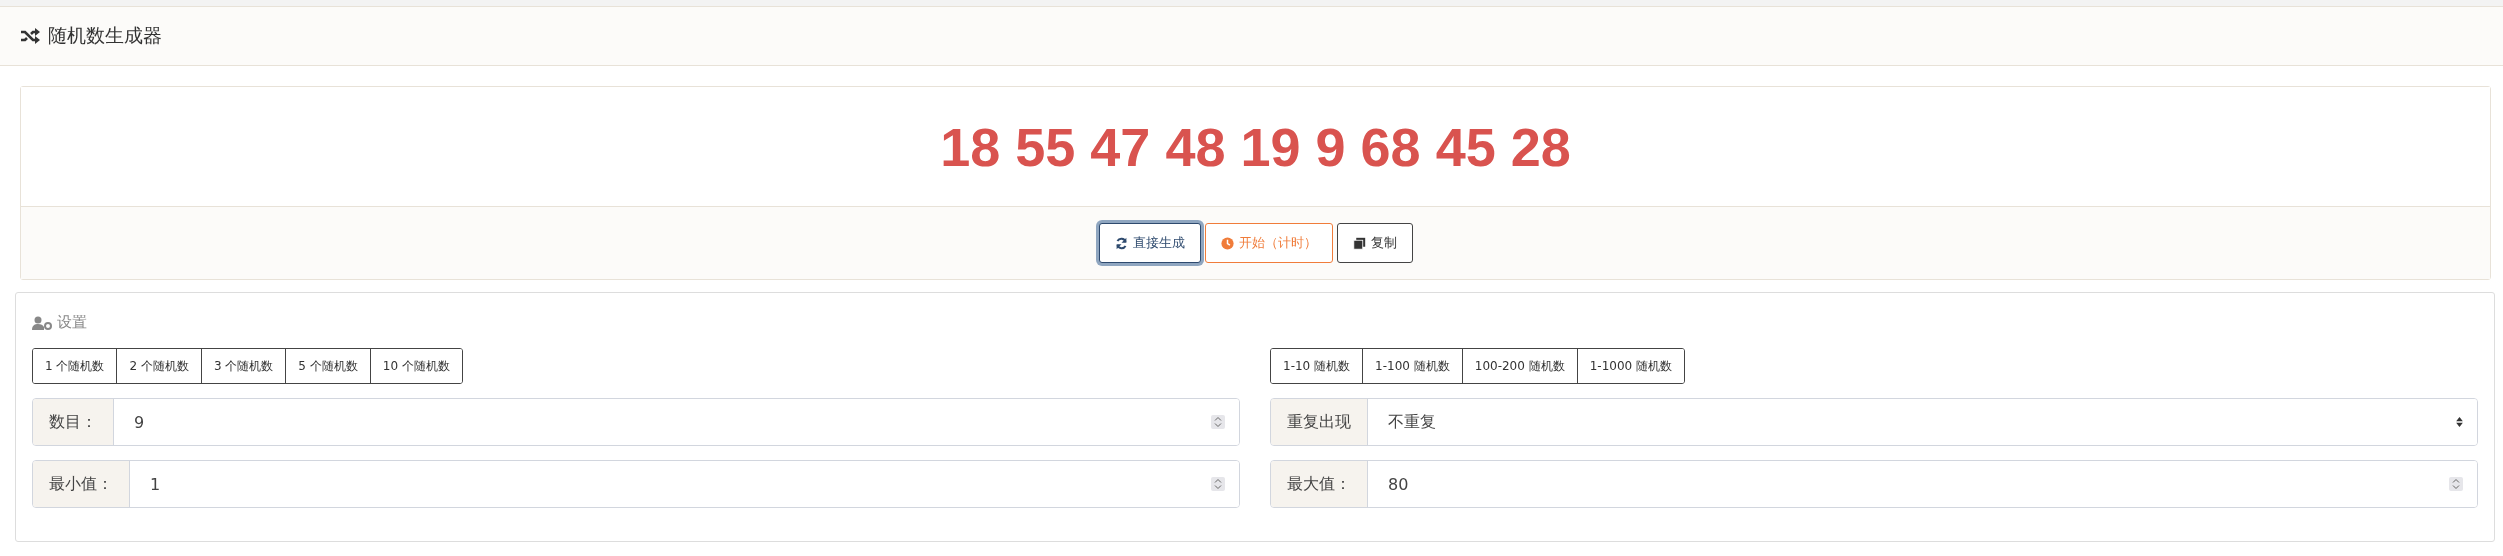 Image resolution: width=2503 pixels, height=556 pixels. What do you see at coordinates (1121, 243) in the screenshot?
I see `refresh-icon` at bounding box center [1121, 243].